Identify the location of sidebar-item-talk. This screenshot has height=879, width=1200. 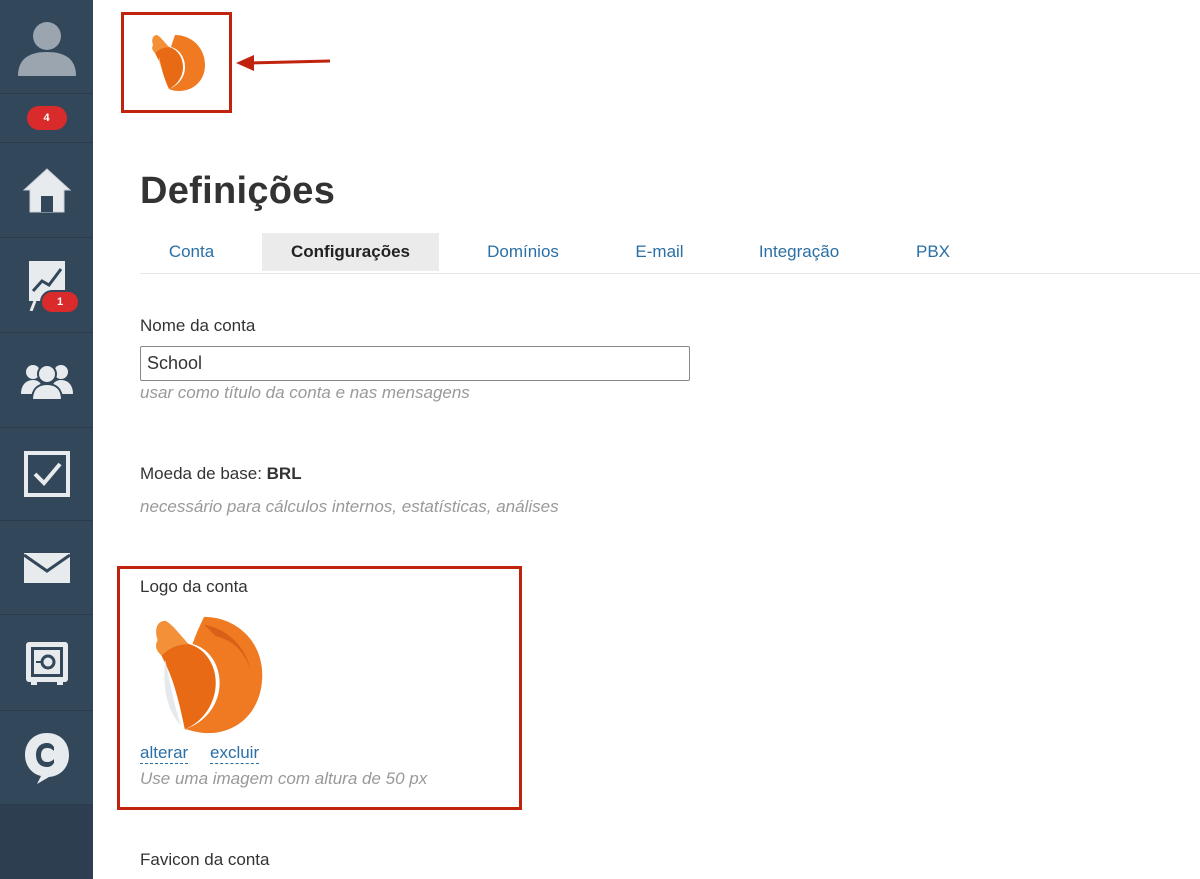
(46, 758).